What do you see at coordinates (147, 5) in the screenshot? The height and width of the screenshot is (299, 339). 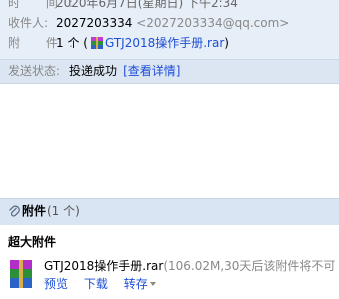 I see `time-value: 2020年6月7日(星期日) 下午2:34` at bounding box center [147, 5].